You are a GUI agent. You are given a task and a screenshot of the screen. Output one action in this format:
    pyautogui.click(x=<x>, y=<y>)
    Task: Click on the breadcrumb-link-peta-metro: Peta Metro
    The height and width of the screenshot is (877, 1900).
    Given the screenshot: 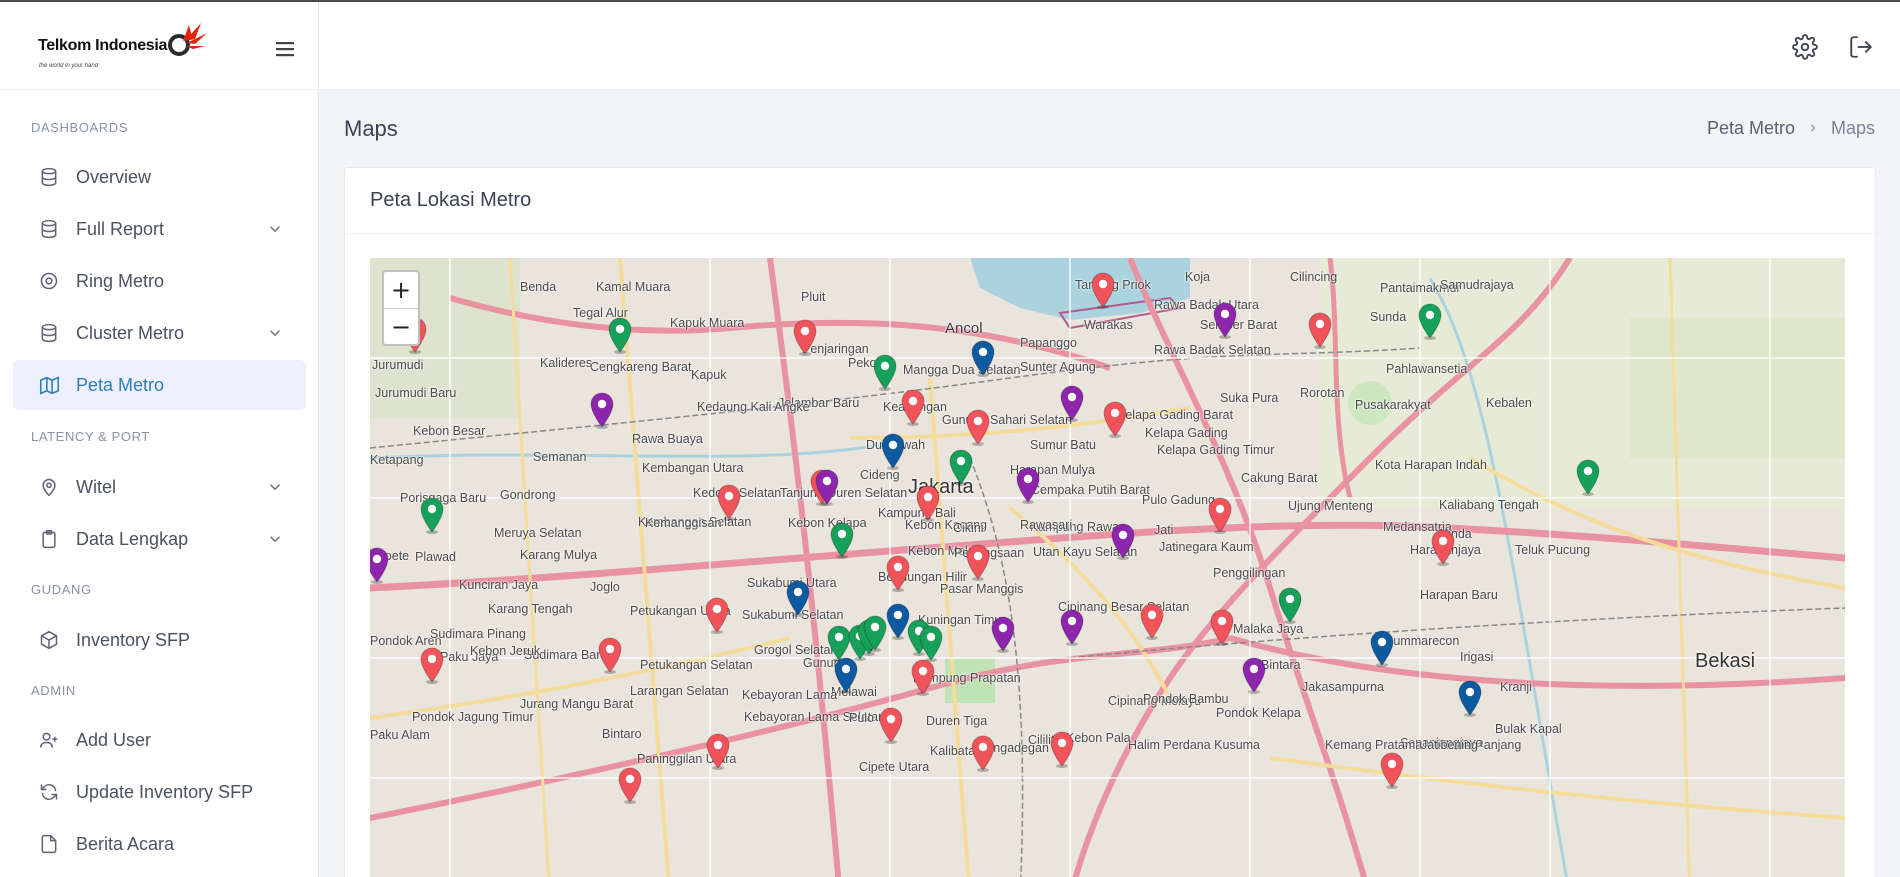 What is the action you would take?
    pyautogui.click(x=1751, y=128)
    